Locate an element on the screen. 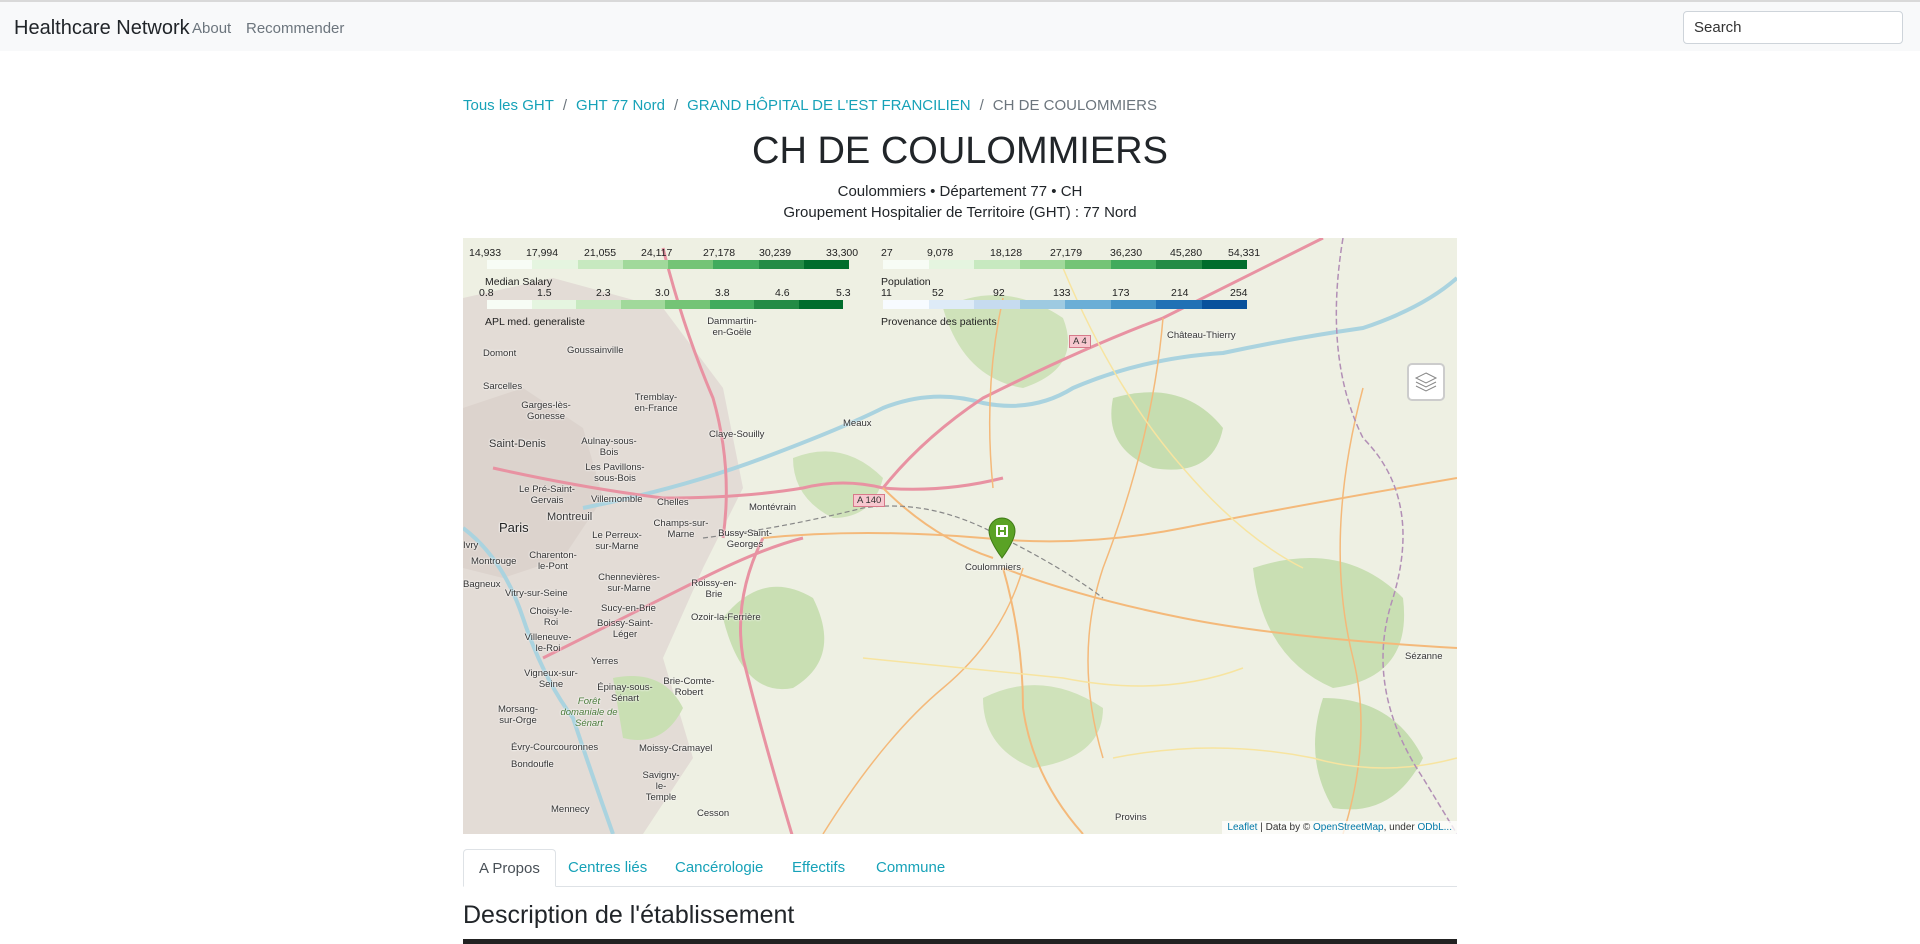 This screenshot has width=1920, height=944. breadcrumb-link-ght: GHT 77 Nord is located at coordinates (620, 105).